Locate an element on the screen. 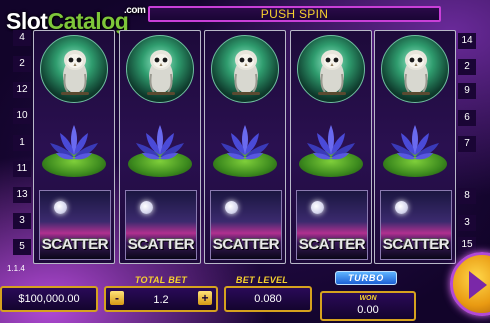  reel-4: SCATTER is located at coordinates (331, 147).